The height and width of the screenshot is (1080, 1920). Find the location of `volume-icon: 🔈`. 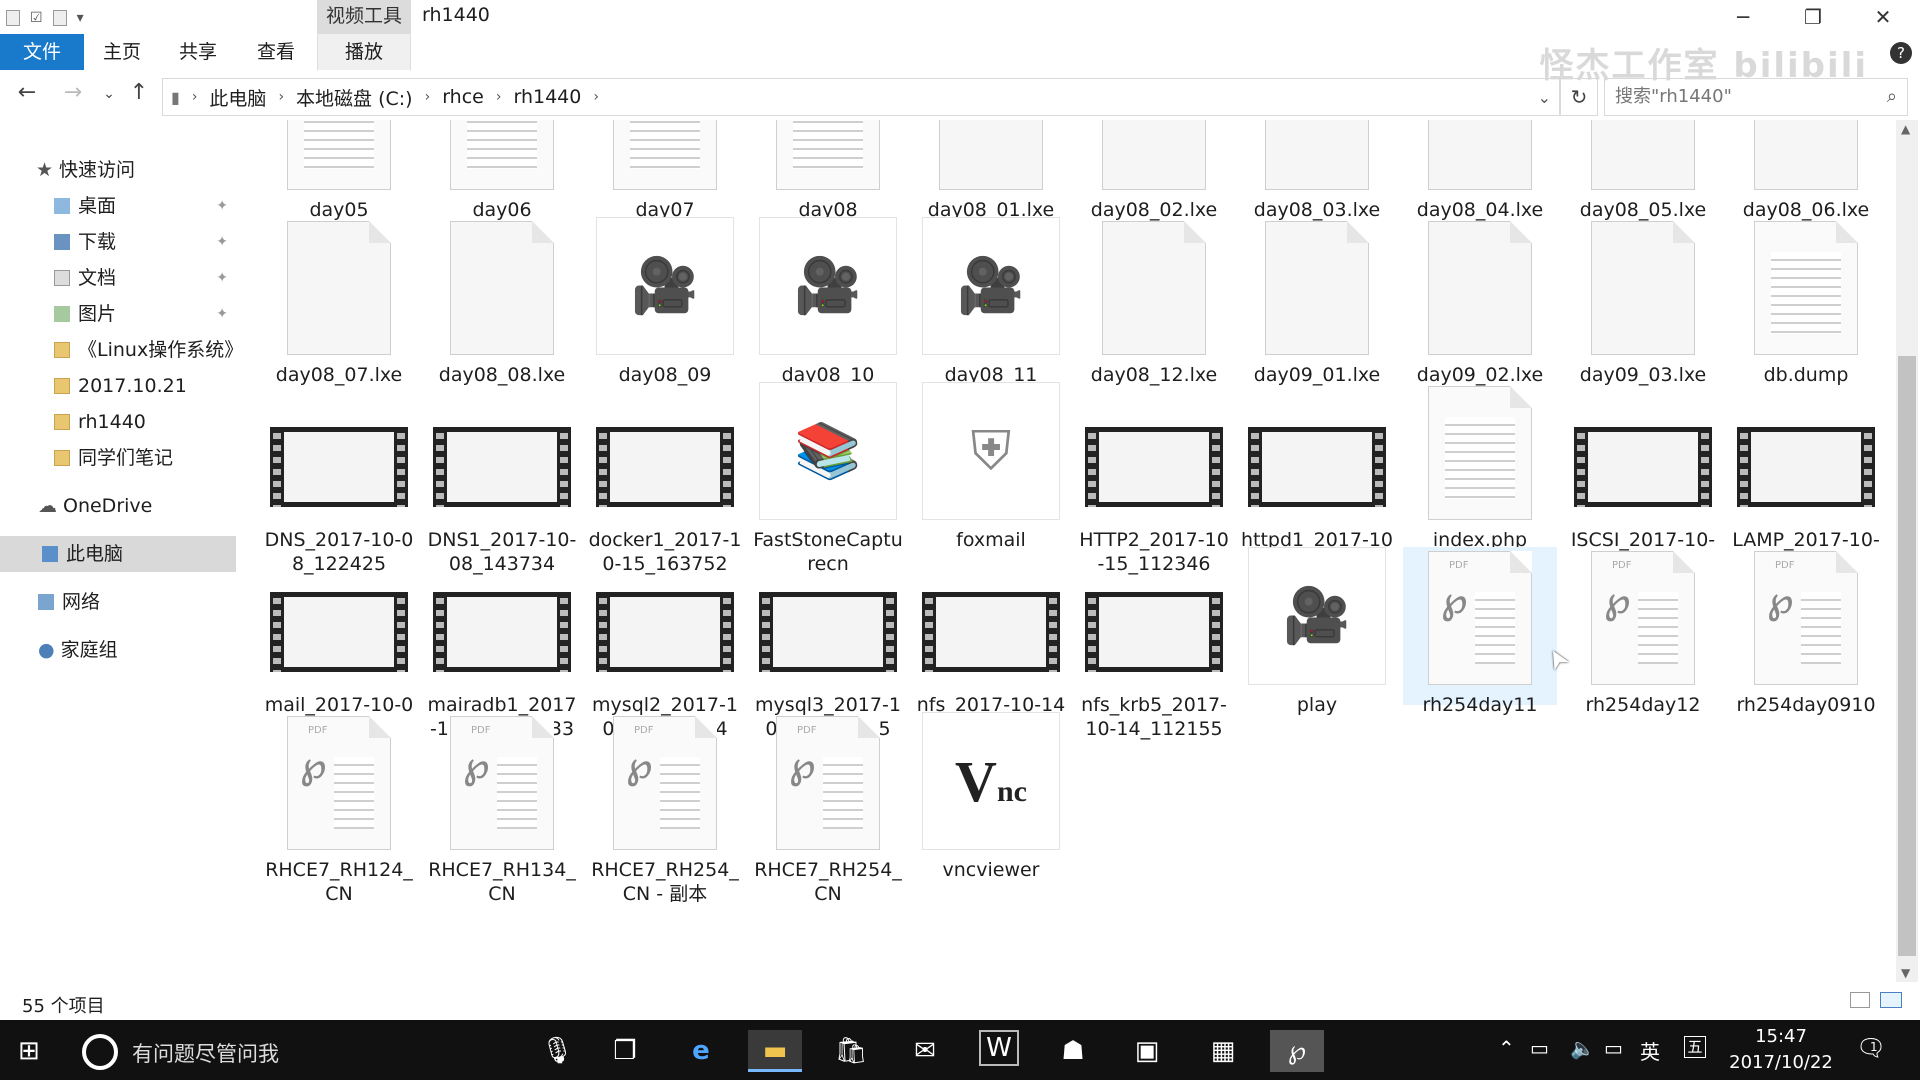

volume-icon: 🔈 is located at coordinates (1582, 1048).